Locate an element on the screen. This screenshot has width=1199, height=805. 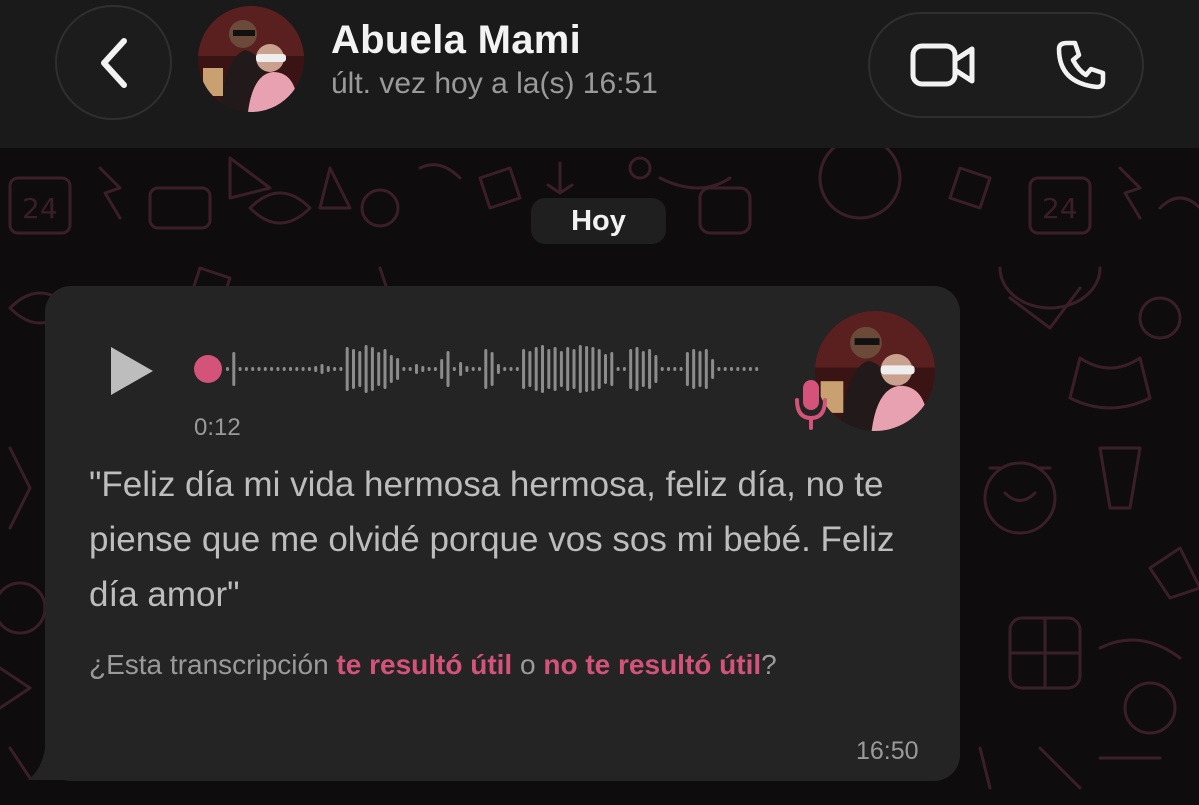
video-call-button is located at coordinates (943, 65).